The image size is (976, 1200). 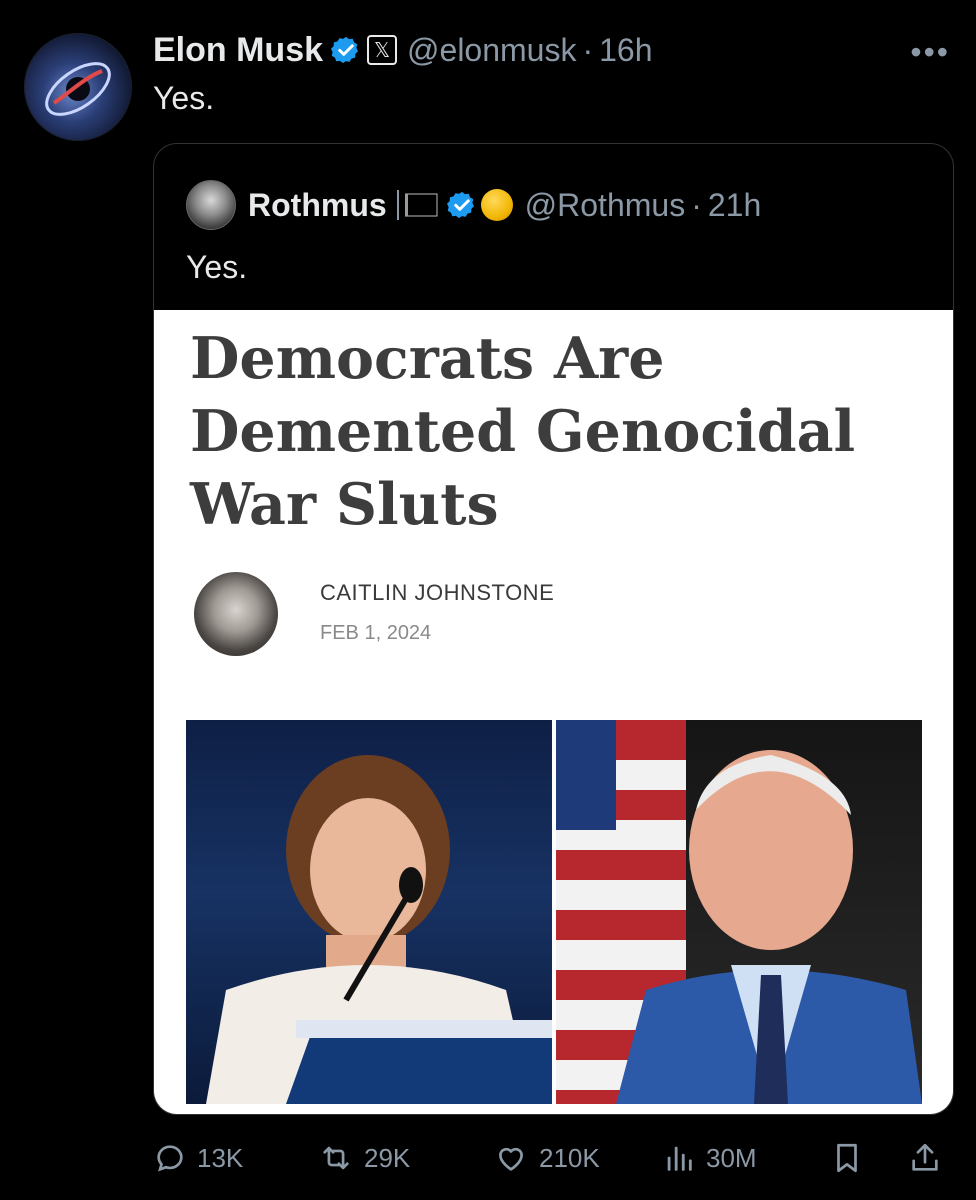 What do you see at coordinates (734, 204) in the screenshot?
I see `quoted-timestamp: 21h` at bounding box center [734, 204].